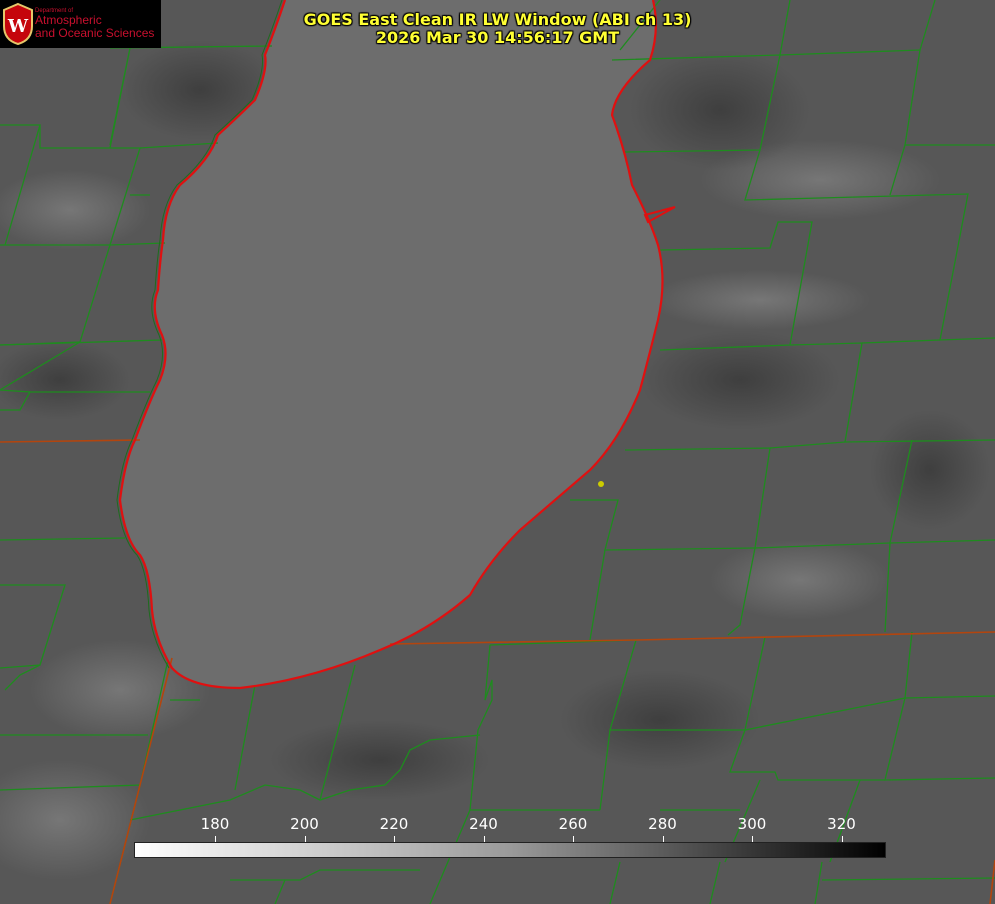 The image size is (995, 904). What do you see at coordinates (394, 824) in the screenshot?
I see `colorbar-tick-label: 220` at bounding box center [394, 824].